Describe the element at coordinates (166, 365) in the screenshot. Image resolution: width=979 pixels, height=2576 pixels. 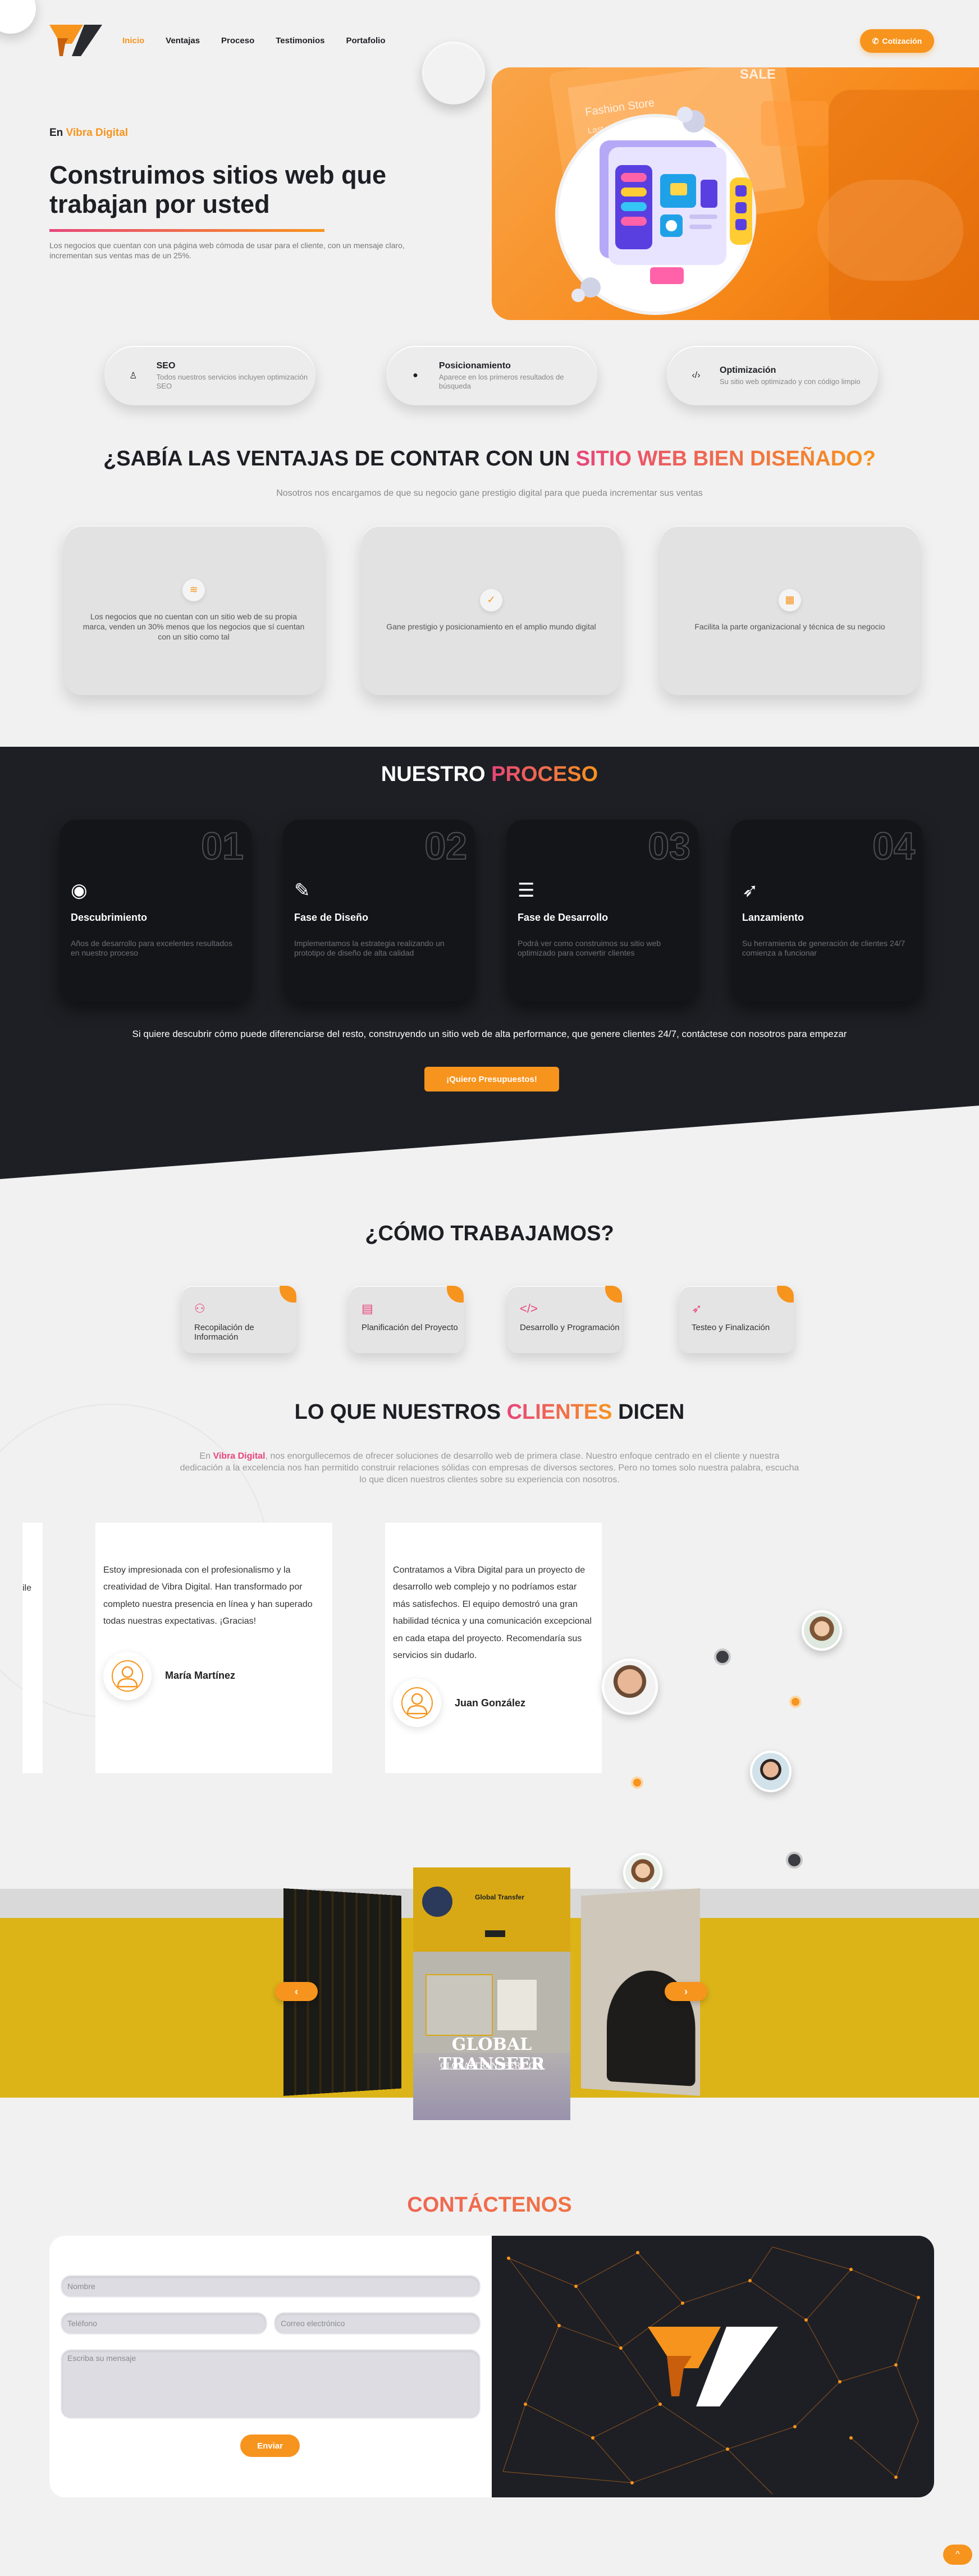
I see `feature-title: SEO` at that location.